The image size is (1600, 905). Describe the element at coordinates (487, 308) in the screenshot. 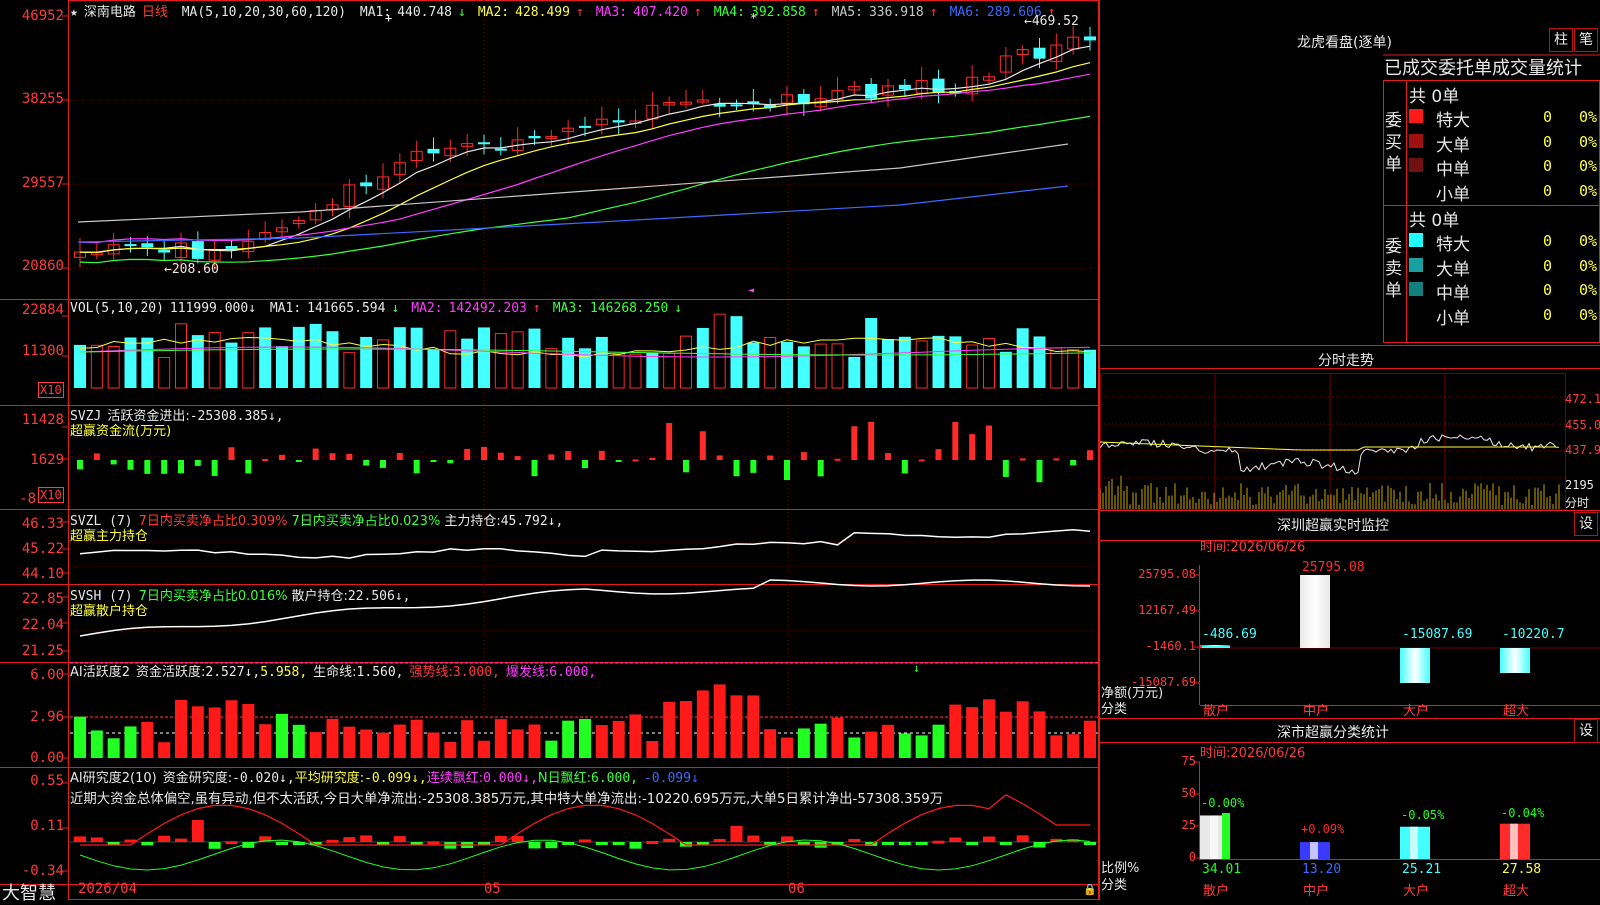

I see `vol-ma-value: 142492.203` at that location.